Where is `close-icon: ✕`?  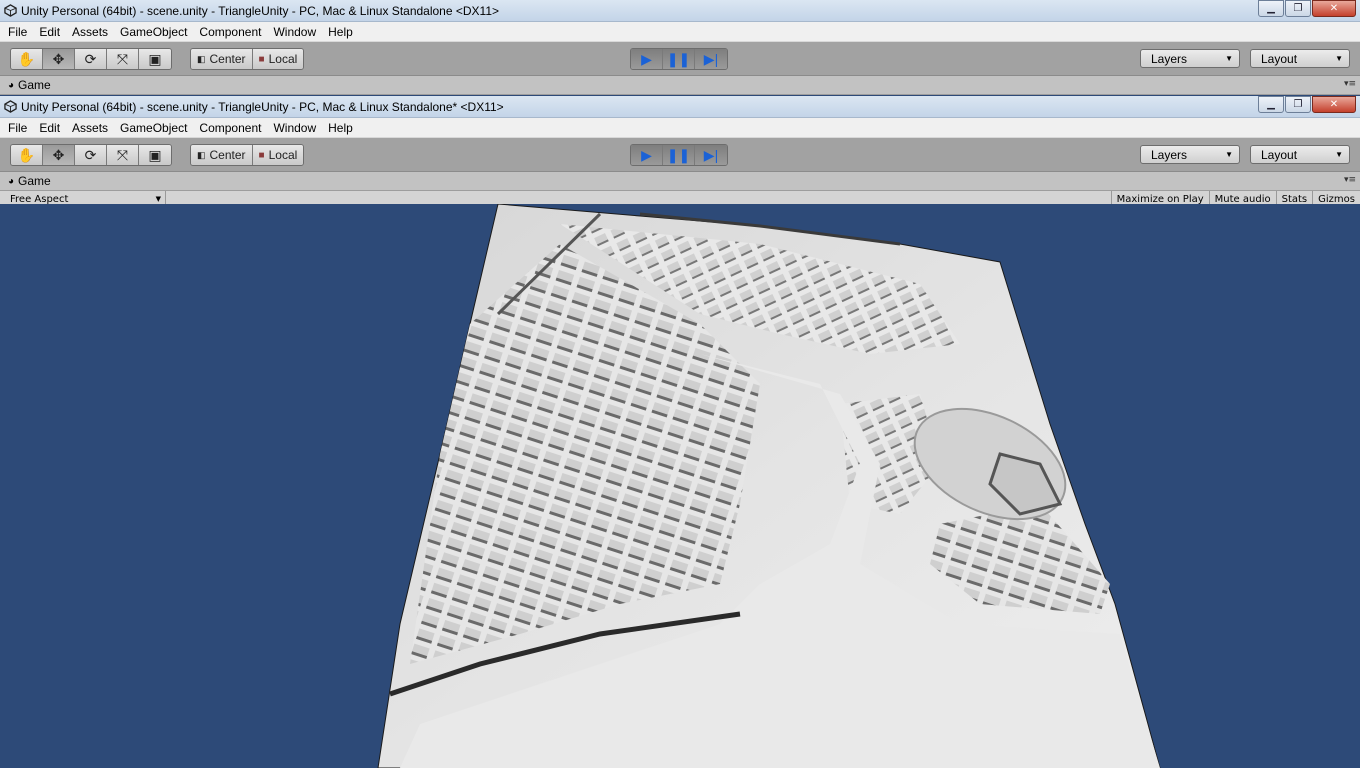
close-icon: ✕ is located at coordinates (1334, 104).